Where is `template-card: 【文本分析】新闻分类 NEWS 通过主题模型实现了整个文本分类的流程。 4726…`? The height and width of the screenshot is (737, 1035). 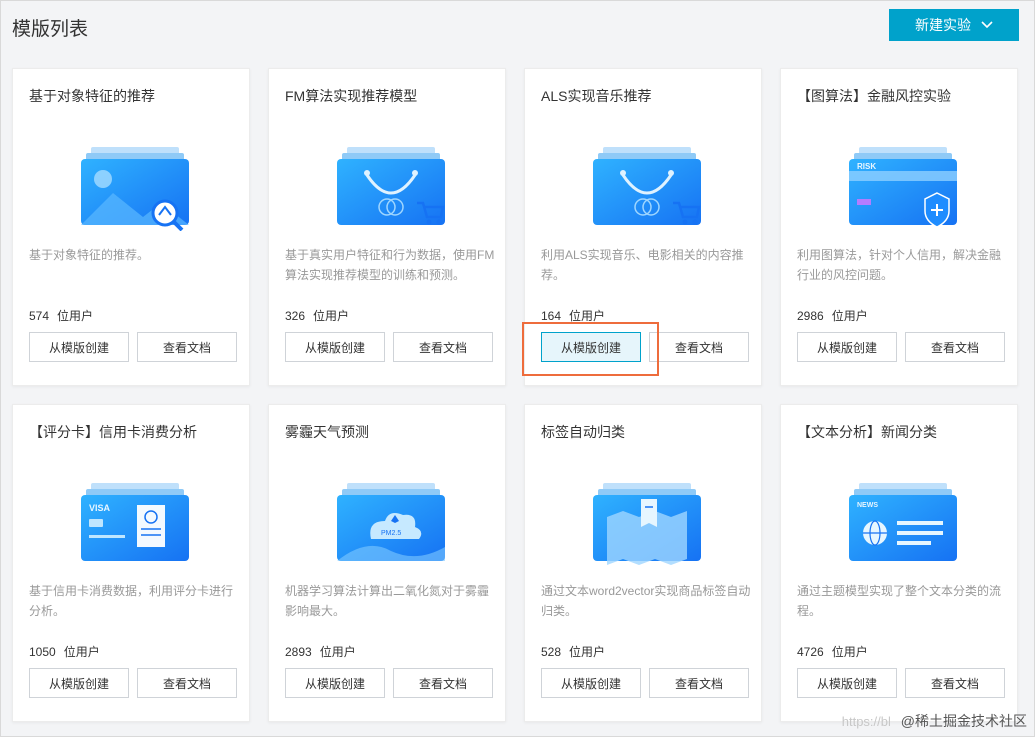
template-card: 【文本分析】新闻分类 NEWS 通过主题模型实现了整个文本分类的流程。 4726… is located at coordinates (899, 563).